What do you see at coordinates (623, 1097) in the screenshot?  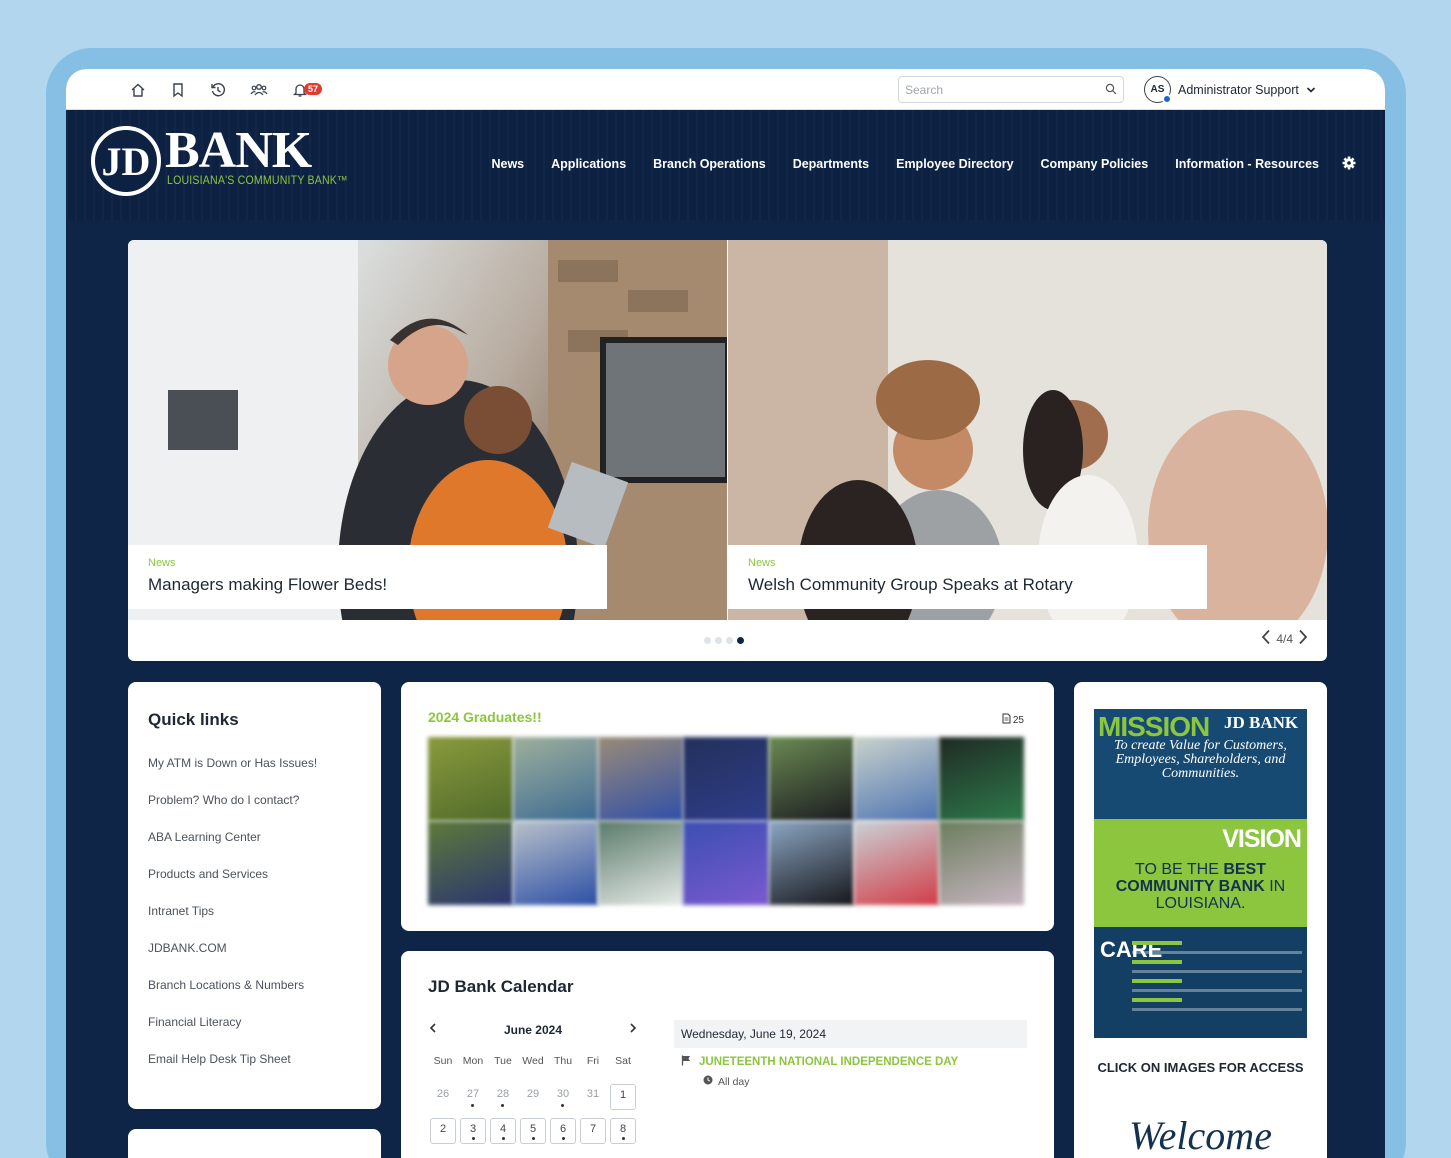 I see `calendar-day: 1` at bounding box center [623, 1097].